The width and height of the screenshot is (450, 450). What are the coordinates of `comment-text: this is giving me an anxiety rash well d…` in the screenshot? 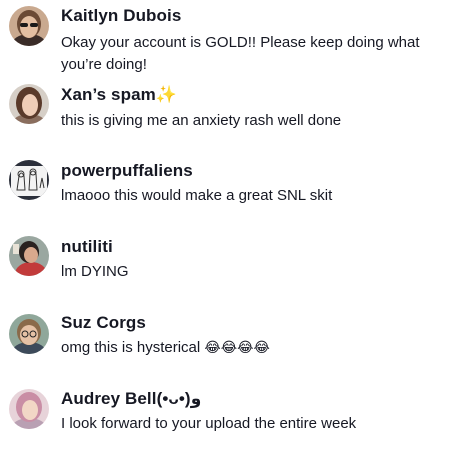 It's located at (201, 120).